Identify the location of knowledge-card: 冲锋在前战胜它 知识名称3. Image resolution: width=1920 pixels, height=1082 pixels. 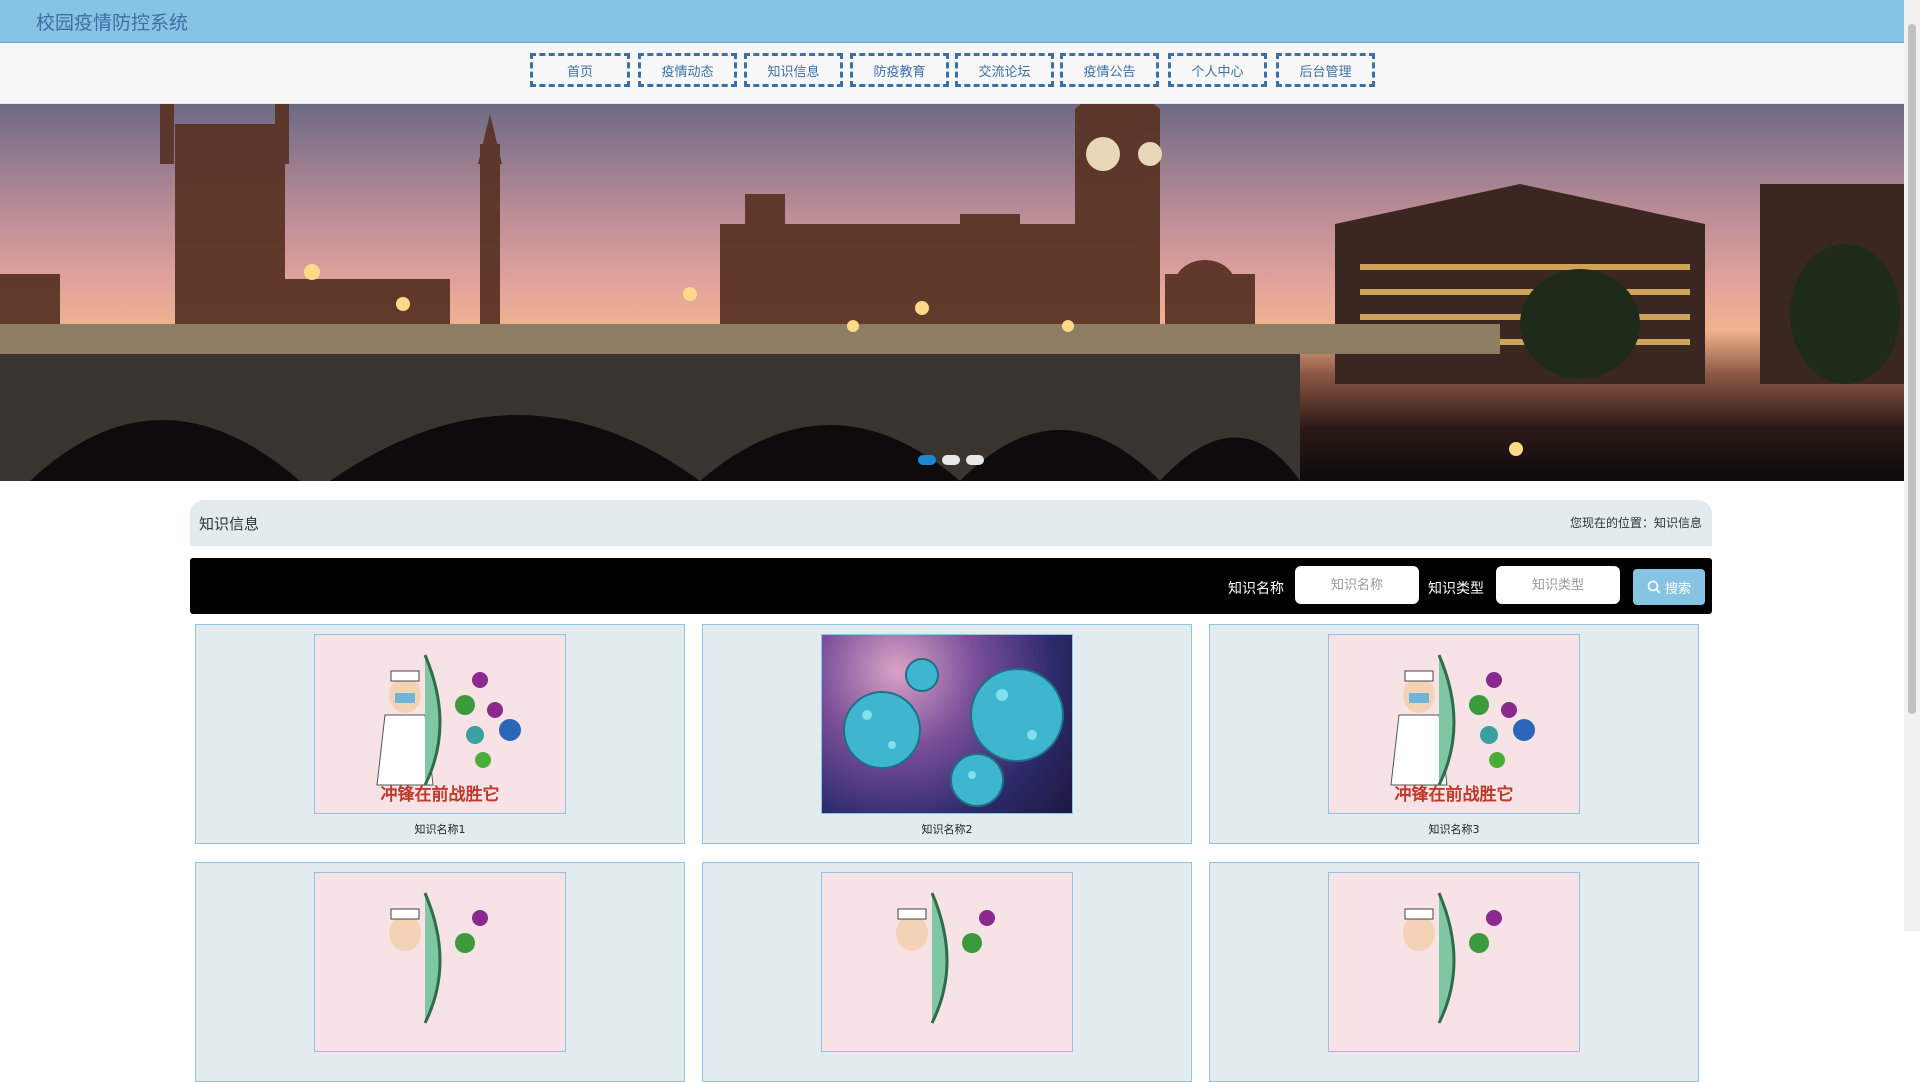
(1454, 734).